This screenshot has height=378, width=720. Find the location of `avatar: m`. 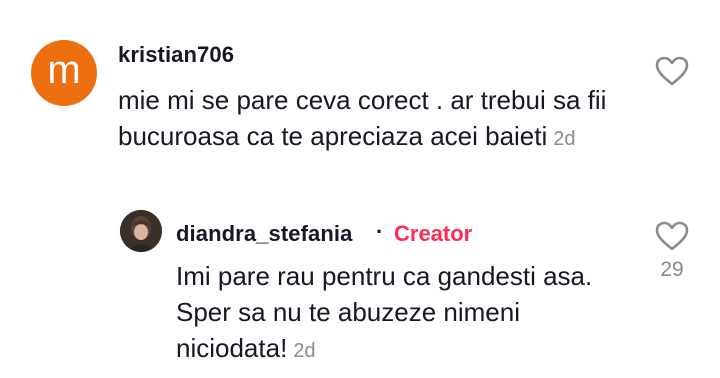

avatar: m is located at coordinates (64, 73).